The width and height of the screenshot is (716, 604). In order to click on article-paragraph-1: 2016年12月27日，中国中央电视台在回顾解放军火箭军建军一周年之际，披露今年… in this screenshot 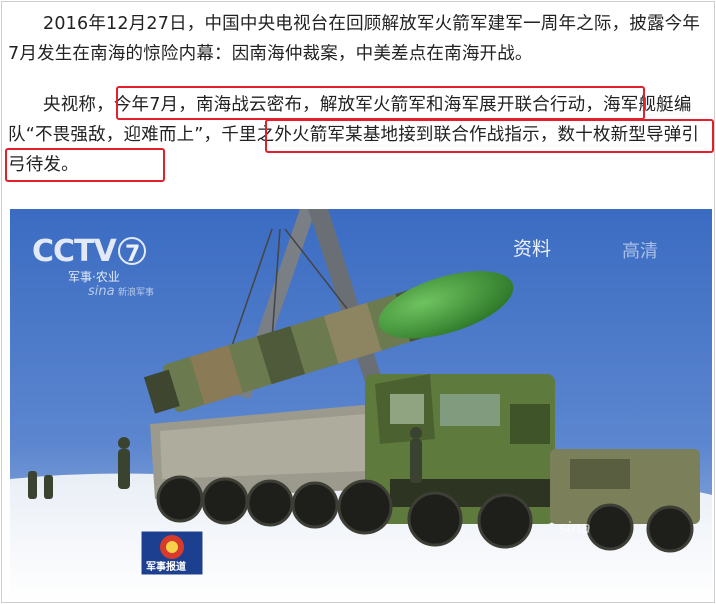, I will do `click(359, 39)`.